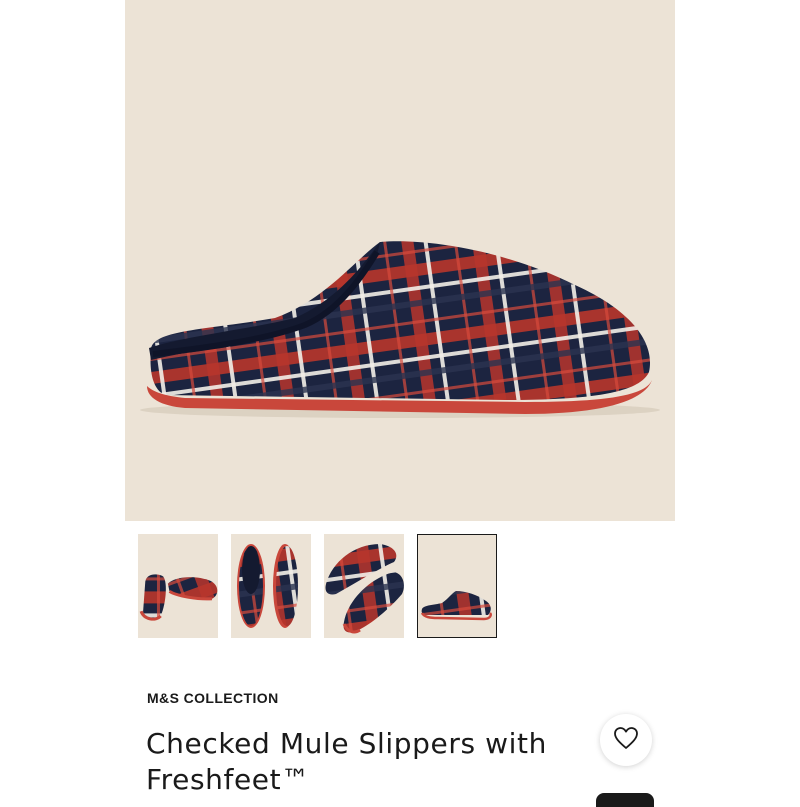 The height and width of the screenshot is (807, 800). I want to click on thumbnail-top-down-pair, so click(271, 586).